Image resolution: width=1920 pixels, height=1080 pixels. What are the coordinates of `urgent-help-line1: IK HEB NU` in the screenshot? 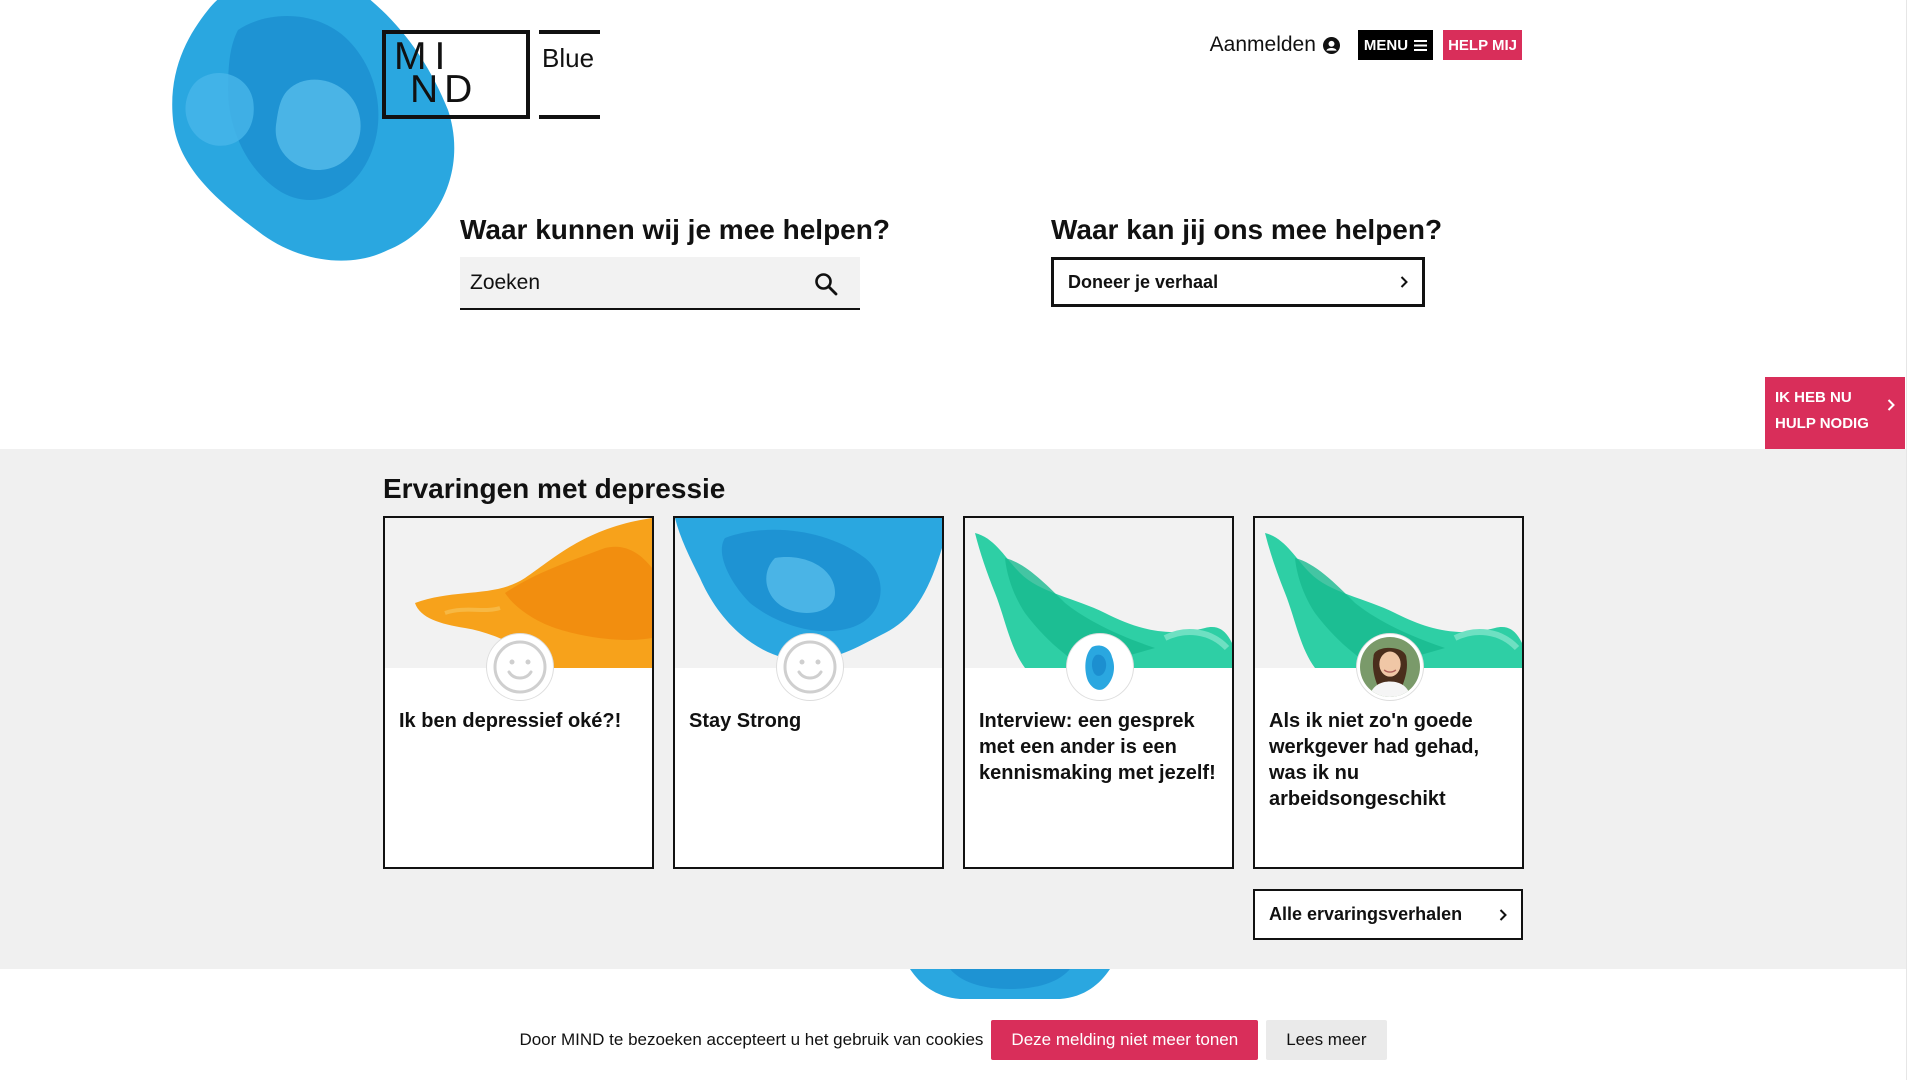 It's located at (1813, 397).